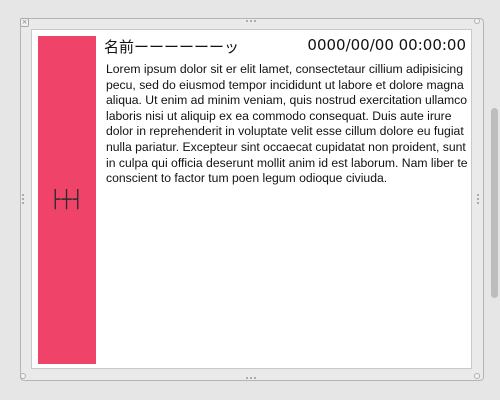 The image size is (500, 400). What do you see at coordinates (494, 203) in the screenshot?
I see `scrollbar-thumb` at bounding box center [494, 203].